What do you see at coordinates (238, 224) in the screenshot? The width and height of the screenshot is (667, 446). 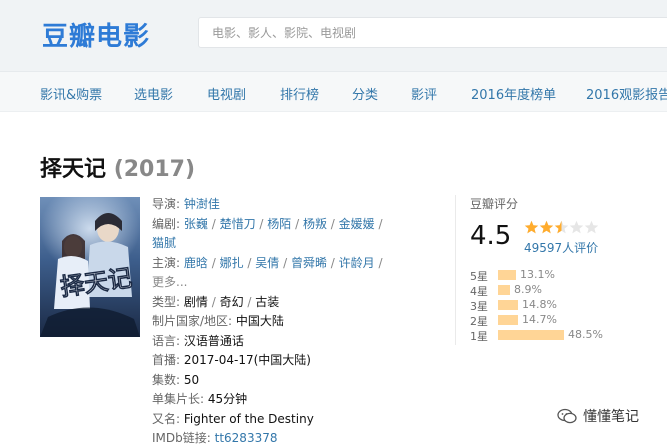 I see `writer-link: 楚惜刀` at bounding box center [238, 224].